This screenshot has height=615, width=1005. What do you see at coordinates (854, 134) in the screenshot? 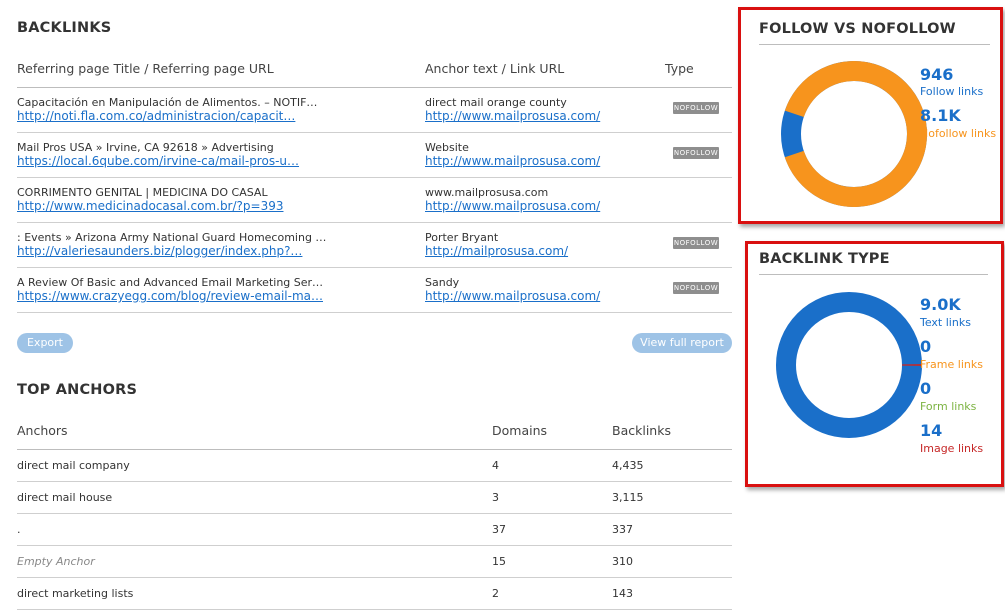
I see `follow-donut-chart` at bounding box center [854, 134].